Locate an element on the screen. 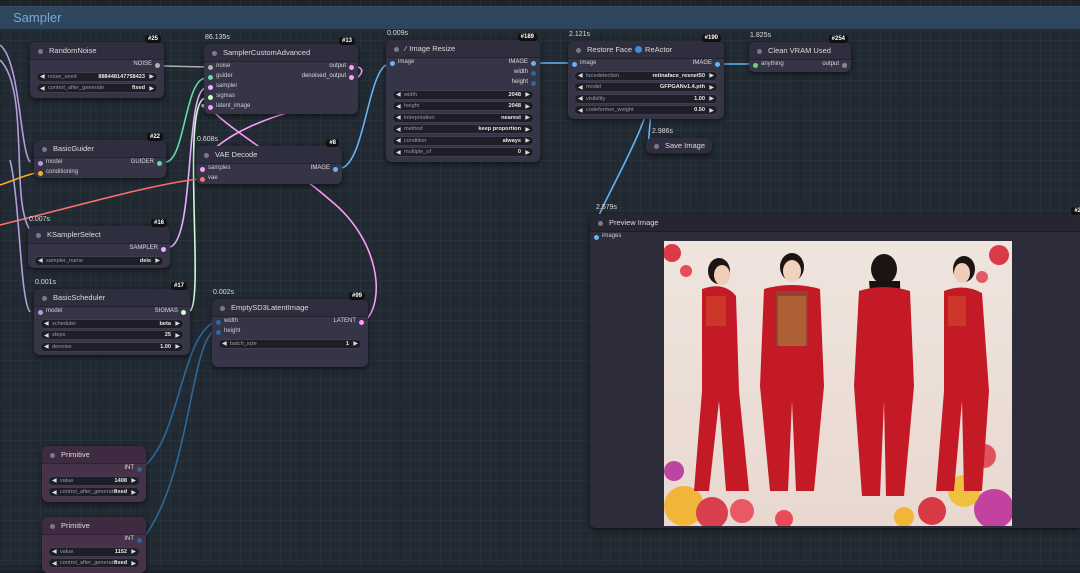  widget-batch-size: ◀ batch_size 1 ▶ is located at coordinates (290, 343).